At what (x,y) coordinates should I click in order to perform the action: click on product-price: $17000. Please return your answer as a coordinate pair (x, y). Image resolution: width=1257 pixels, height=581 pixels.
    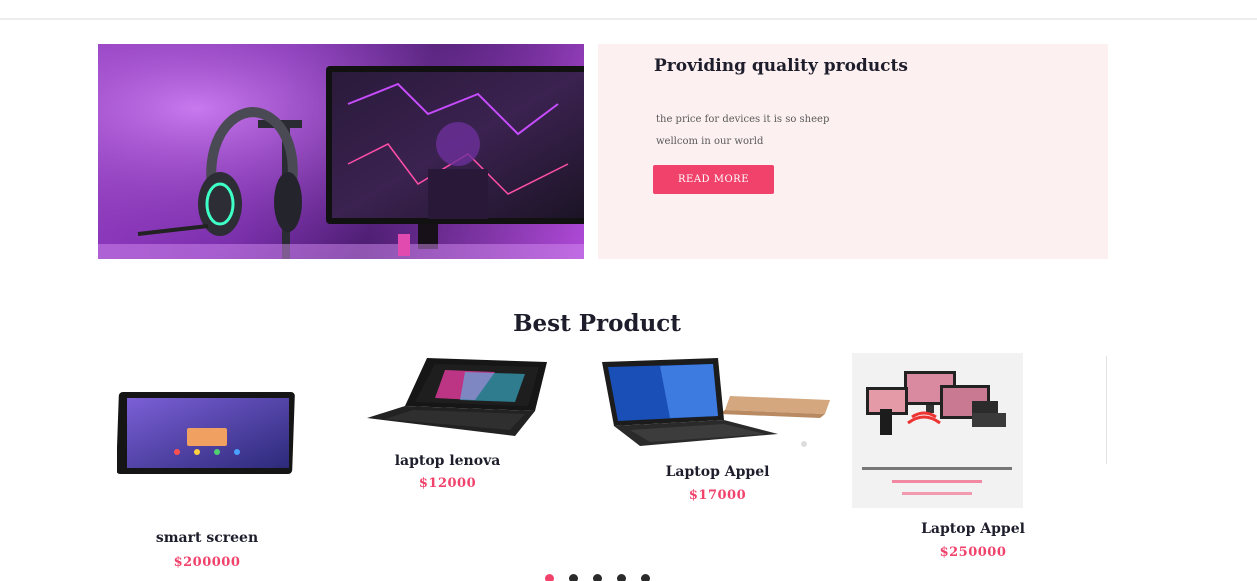
    Looking at the image, I should click on (717, 495).